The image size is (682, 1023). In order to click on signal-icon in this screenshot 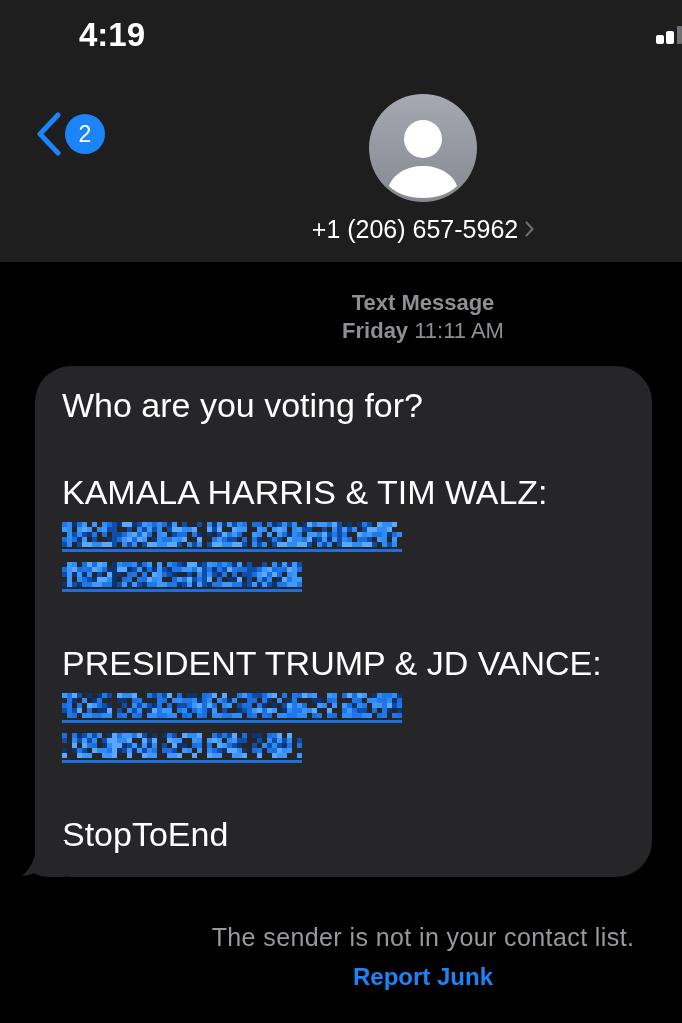, I will do `click(669, 35)`.